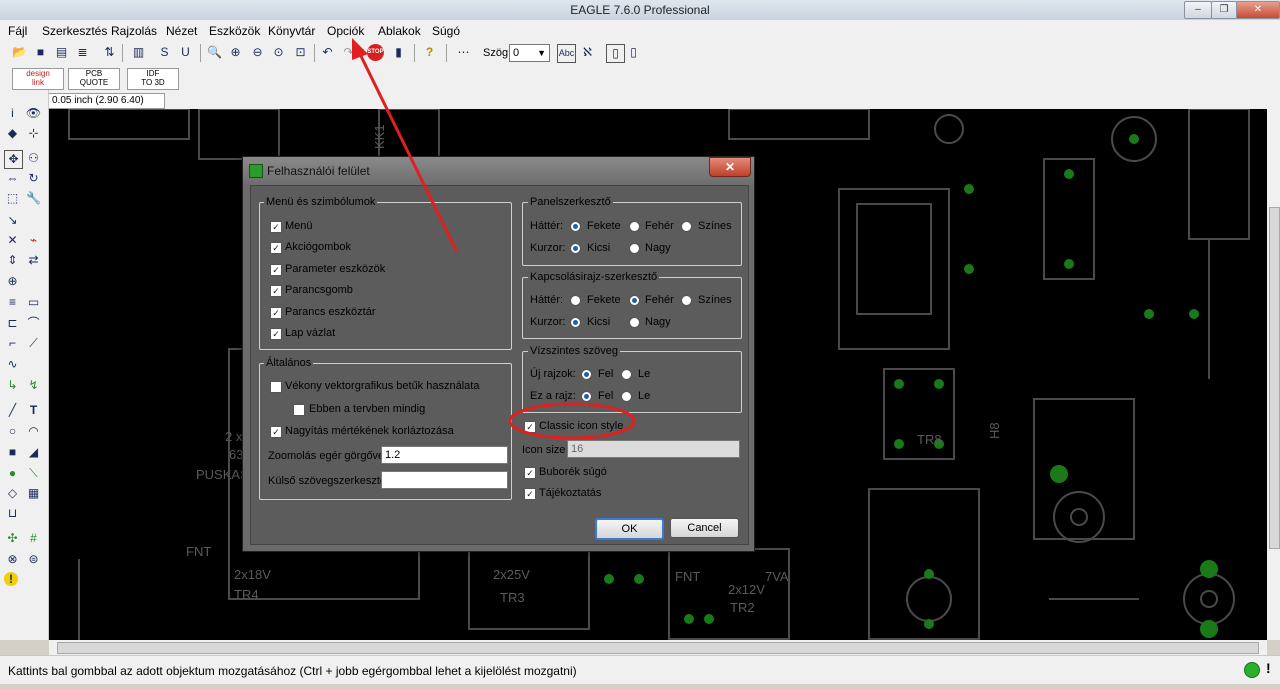 Image resolution: width=1280 pixels, height=689 pixels. Describe the element at coordinates (153, 79) in the screenshot. I see `idf-to-3d-button: IDF TO 3D` at that location.